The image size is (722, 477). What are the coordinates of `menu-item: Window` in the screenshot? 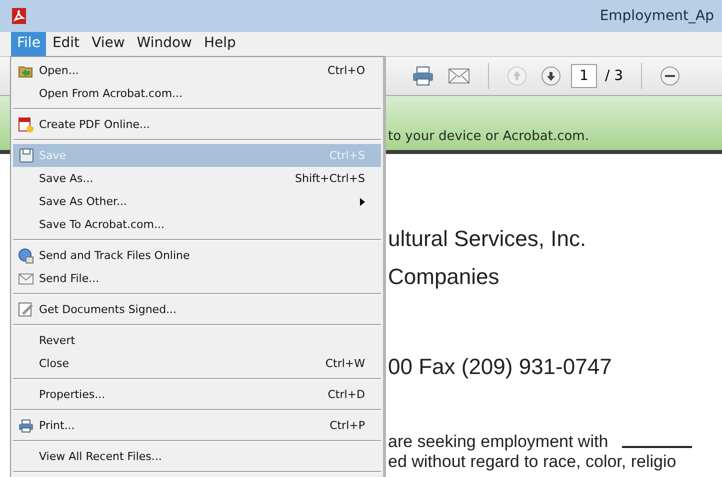 It's located at (164, 44).